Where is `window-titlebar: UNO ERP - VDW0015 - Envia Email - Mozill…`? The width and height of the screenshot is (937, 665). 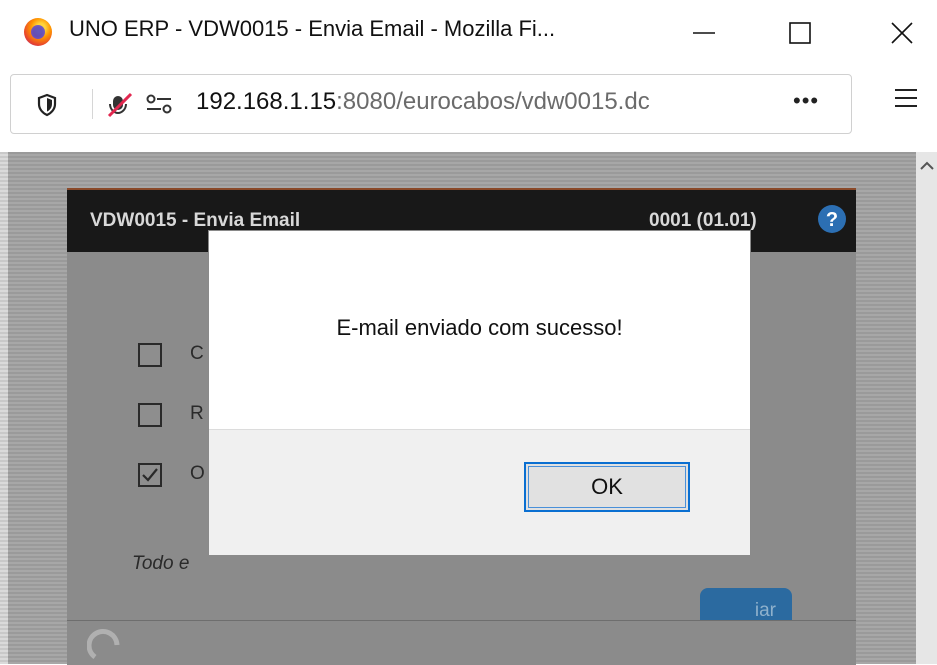
window-titlebar: UNO ERP - VDW0015 - Envia Email - Mozill… is located at coordinates (468, 33).